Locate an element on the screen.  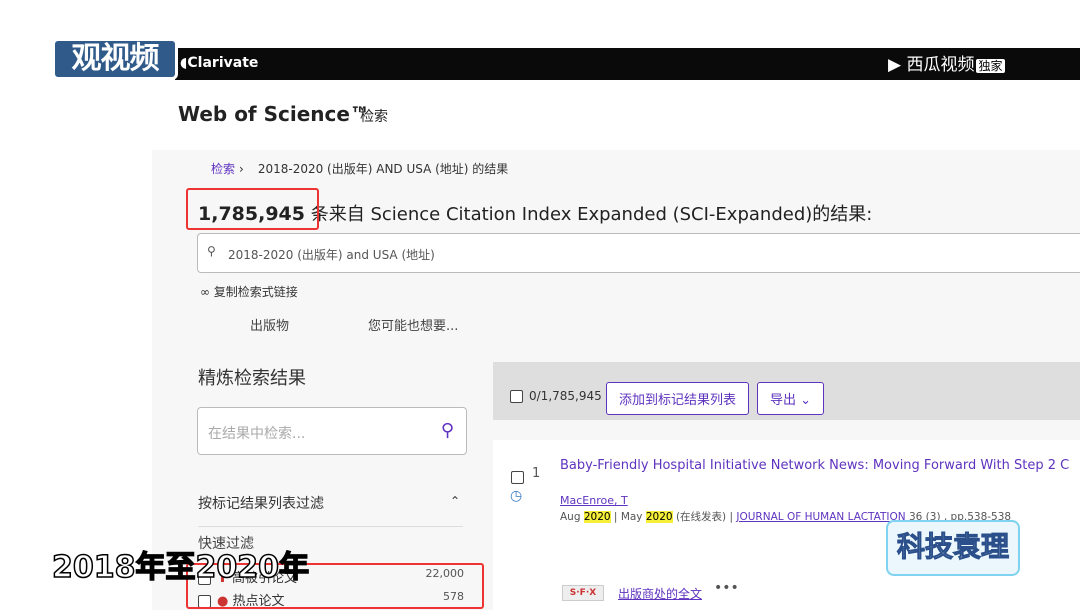
export-button: 导出 ⌄ is located at coordinates (791, 398).